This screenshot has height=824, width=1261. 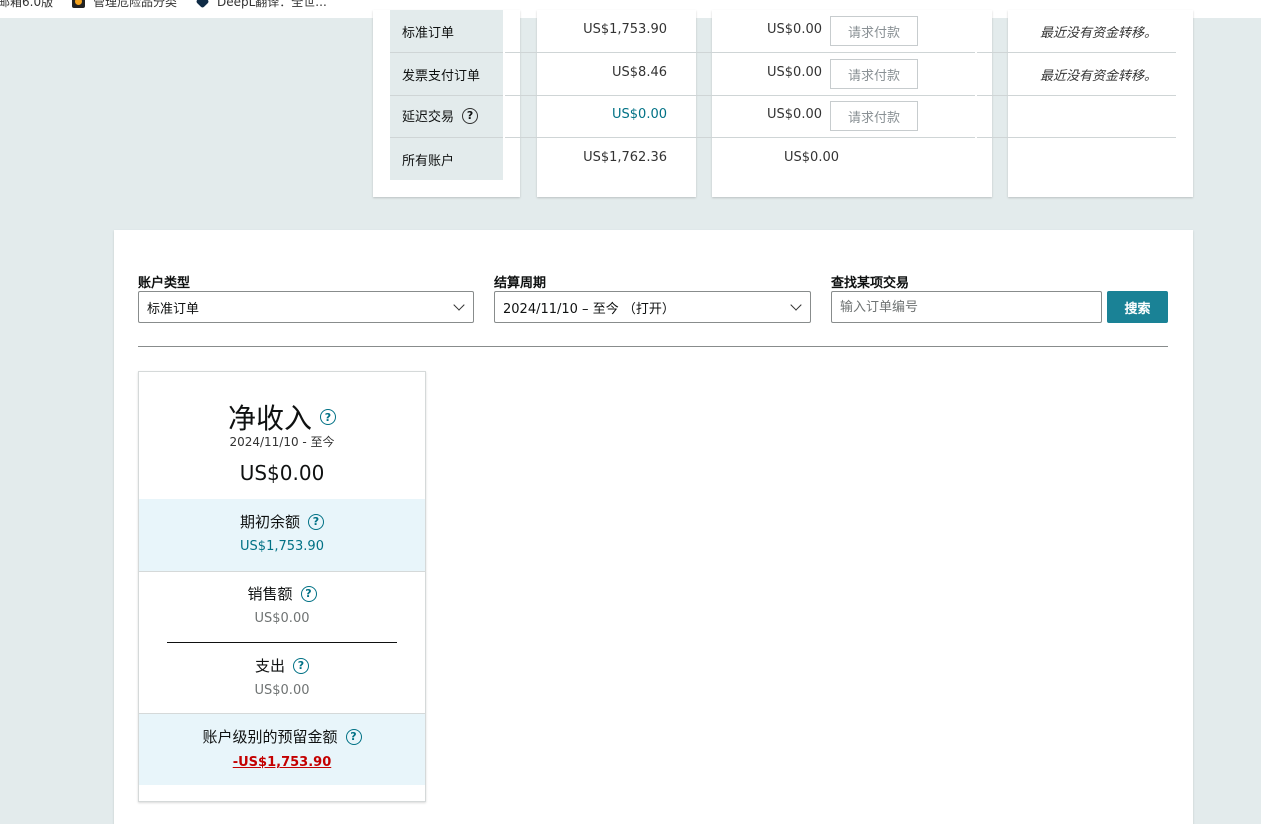 I want to click on find-transaction-label: 查找某项交易, so click(x=870, y=283).